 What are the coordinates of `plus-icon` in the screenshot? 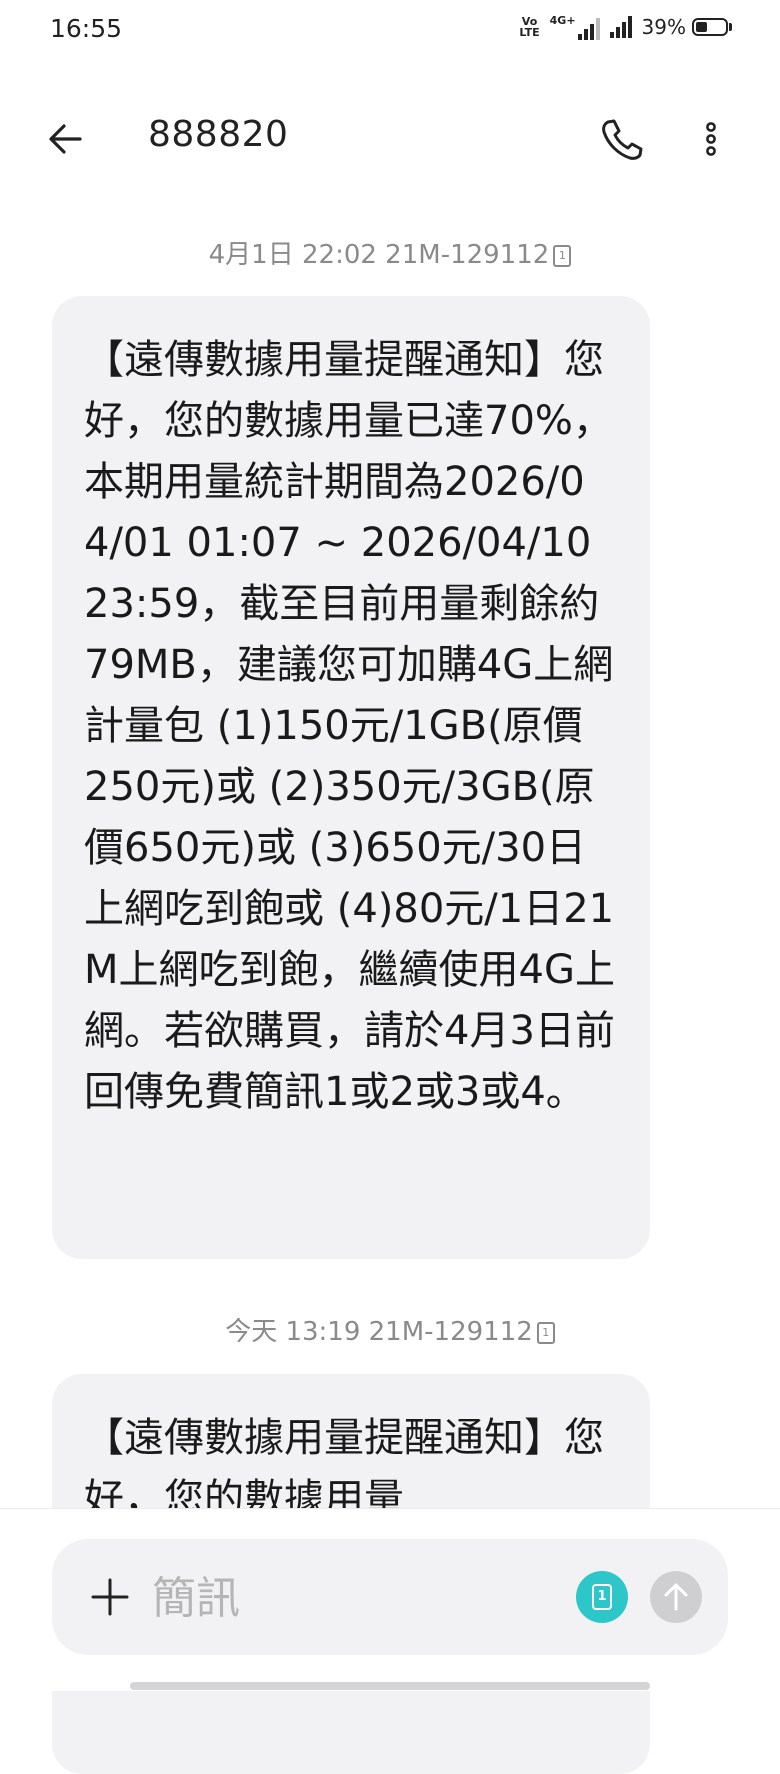 It's located at (110, 1597).